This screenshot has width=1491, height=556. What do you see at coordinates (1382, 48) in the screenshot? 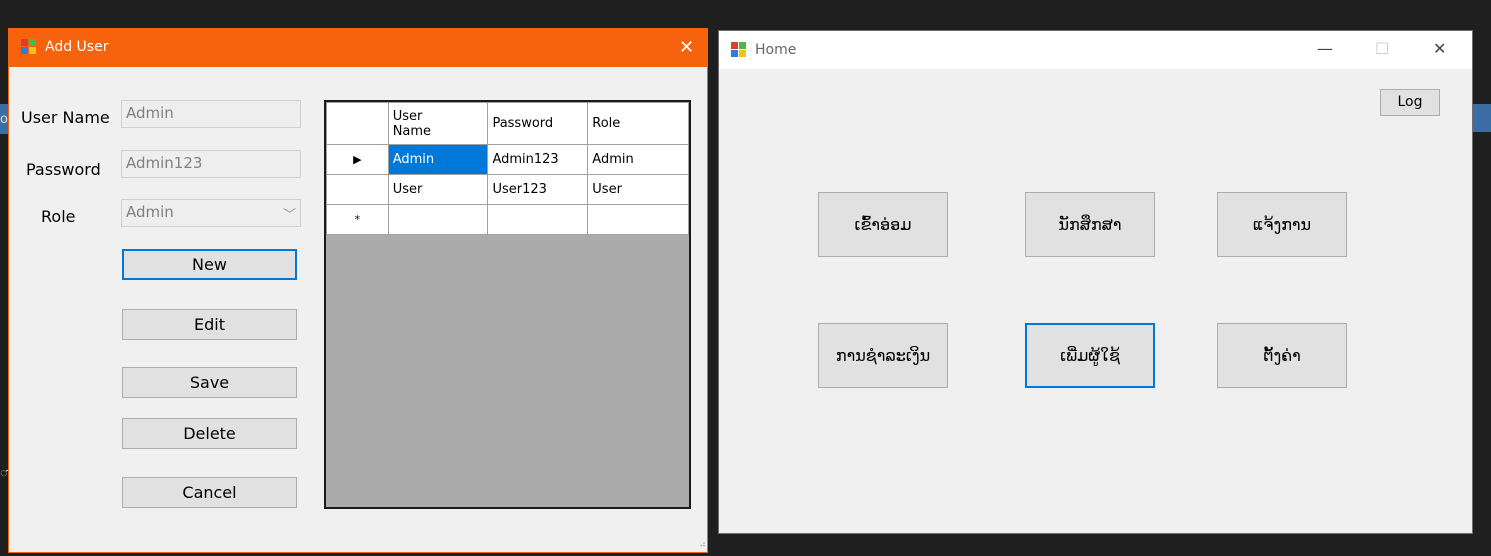
I see `maximize-icon: ☐` at bounding box center [1382, 48].